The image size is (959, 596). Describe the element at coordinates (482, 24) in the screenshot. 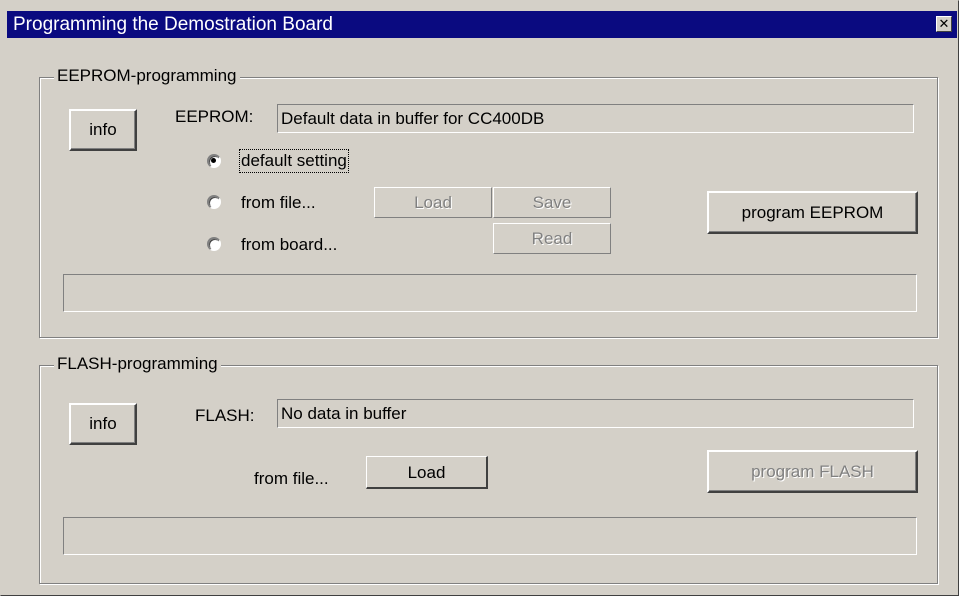

I see `title-bar: Programming the Demostration Board ✕` at that location.